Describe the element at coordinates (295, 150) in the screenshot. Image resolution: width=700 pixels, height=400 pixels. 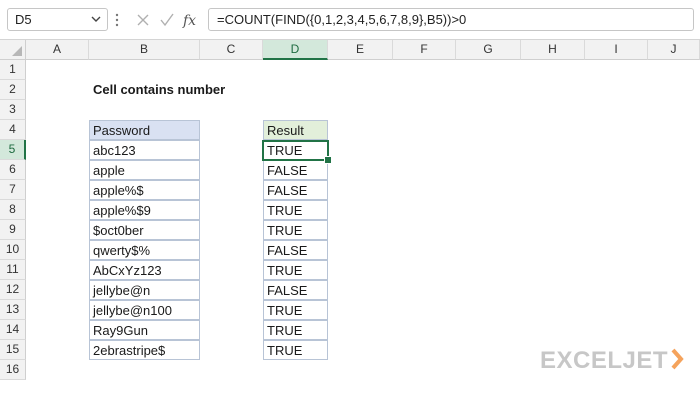
I see `active-cell-border` at that location.